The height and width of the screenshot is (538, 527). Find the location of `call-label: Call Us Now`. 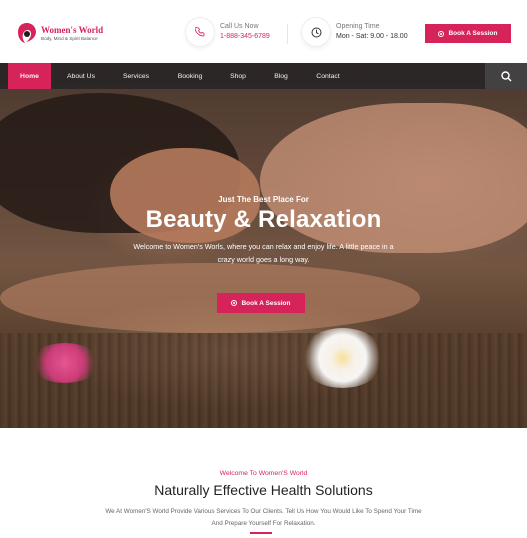

call-label: Call Us Now is located at coordinates (239, 26).